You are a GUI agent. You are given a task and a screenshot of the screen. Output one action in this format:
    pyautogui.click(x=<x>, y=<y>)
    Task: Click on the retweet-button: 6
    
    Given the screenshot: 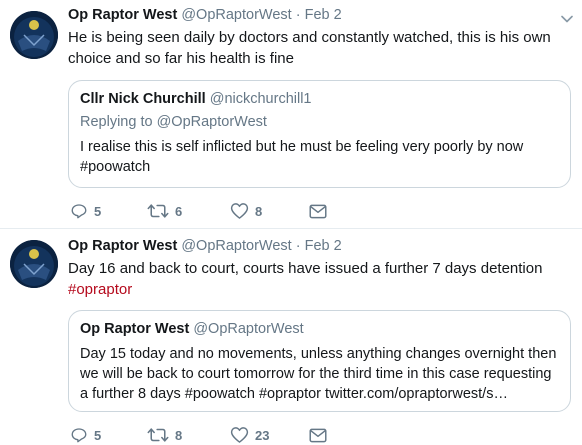 What is the action you would take?
    pyautogui.click(x=164, y=211)
    